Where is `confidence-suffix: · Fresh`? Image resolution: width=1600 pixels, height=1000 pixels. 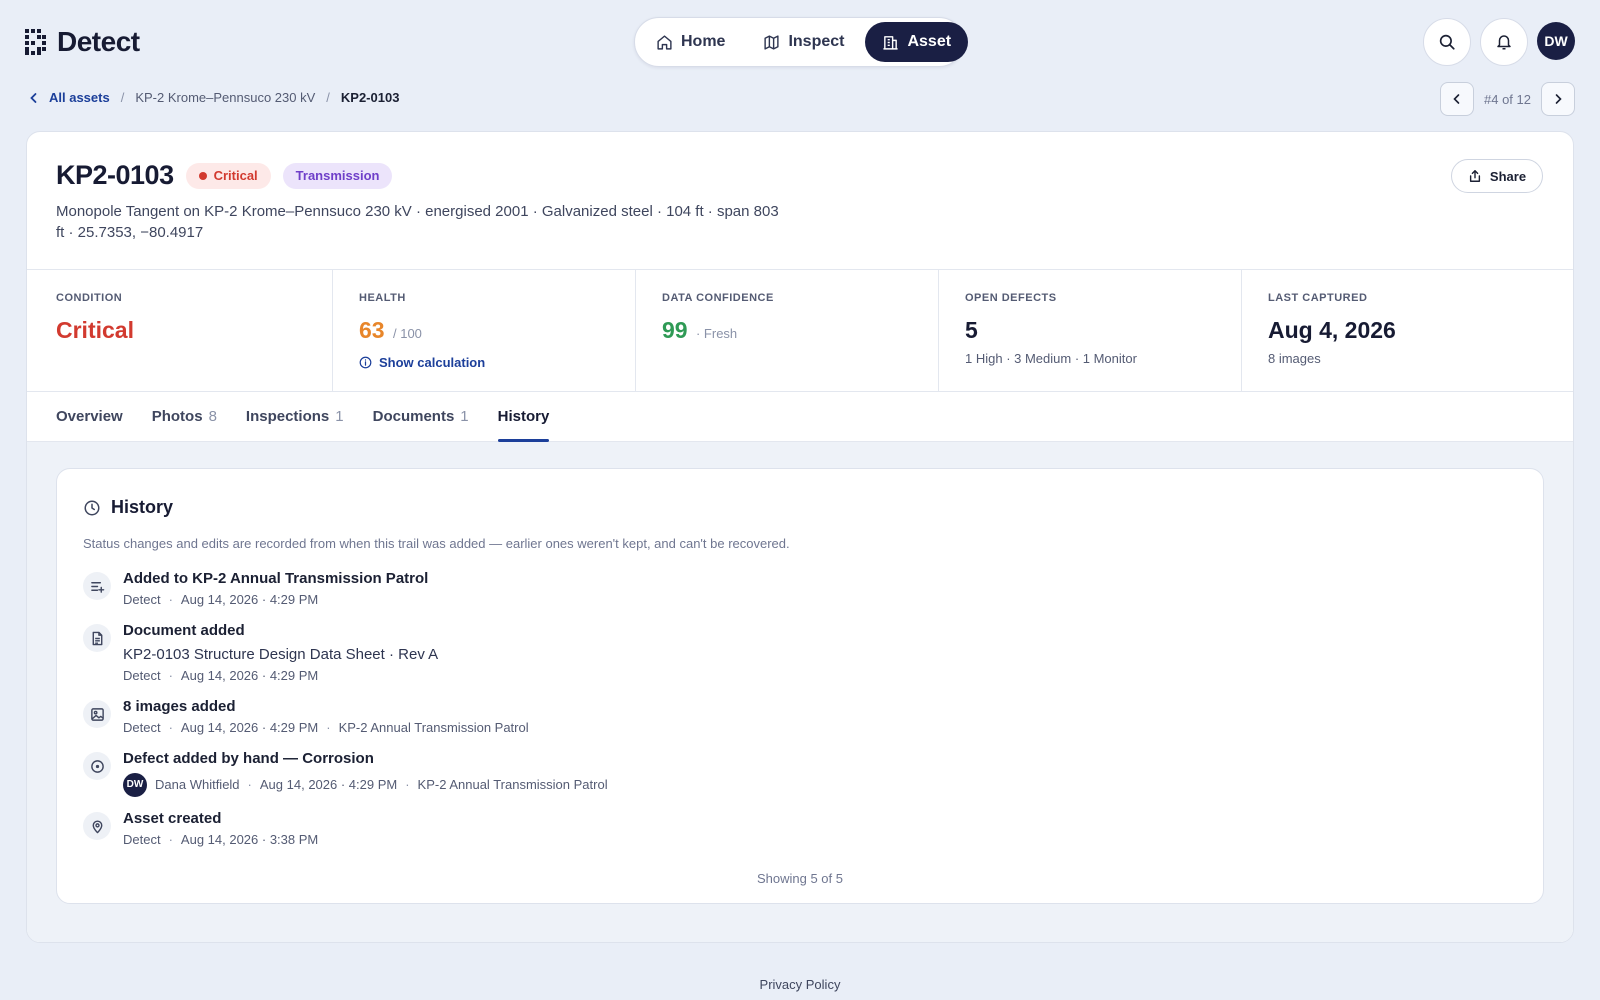 confidence-suffix: · Fresh is located at coordinates (716, 333).